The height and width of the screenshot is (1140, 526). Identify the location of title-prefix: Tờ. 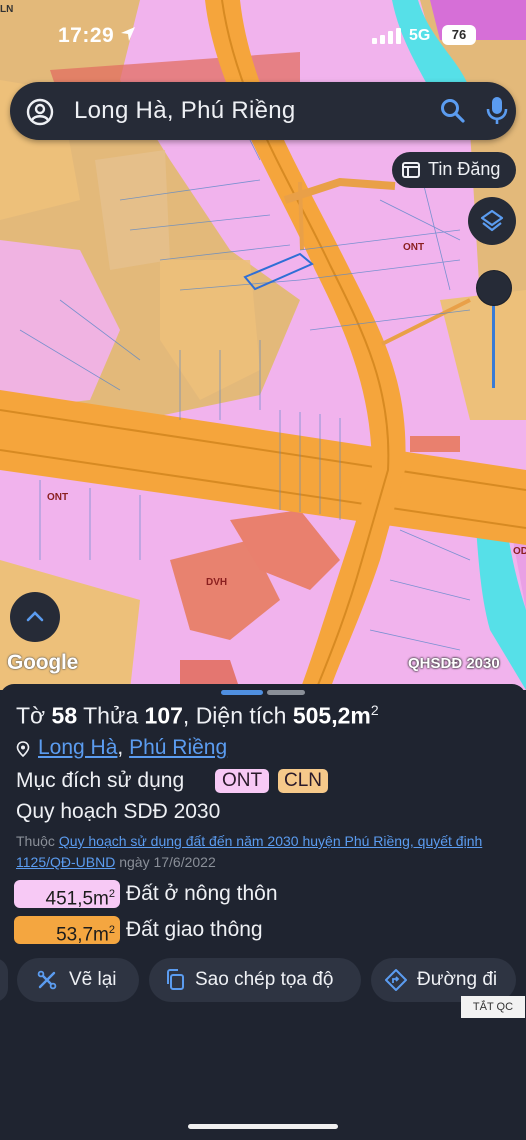
(31, 715).